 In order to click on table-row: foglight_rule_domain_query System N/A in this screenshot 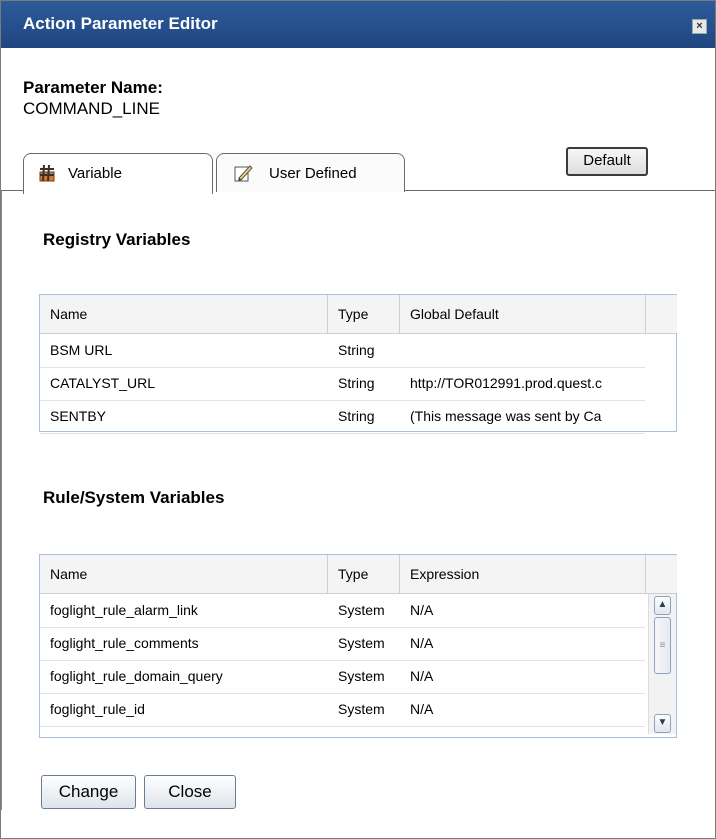, I will do `click(342, 677)`.